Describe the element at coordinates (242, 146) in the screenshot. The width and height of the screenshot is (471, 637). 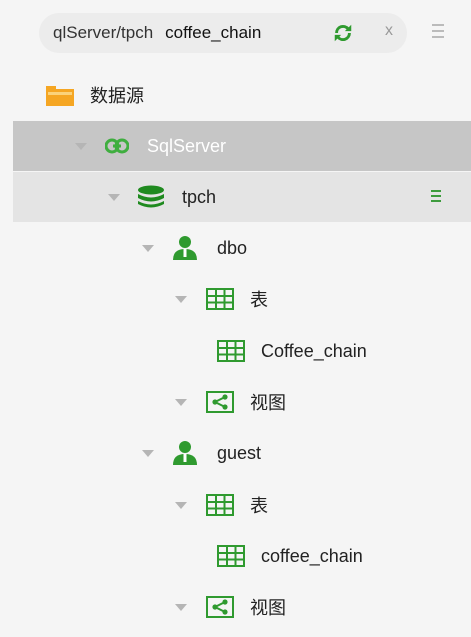
I see `tree-item-connection: SqlServer` at that location.